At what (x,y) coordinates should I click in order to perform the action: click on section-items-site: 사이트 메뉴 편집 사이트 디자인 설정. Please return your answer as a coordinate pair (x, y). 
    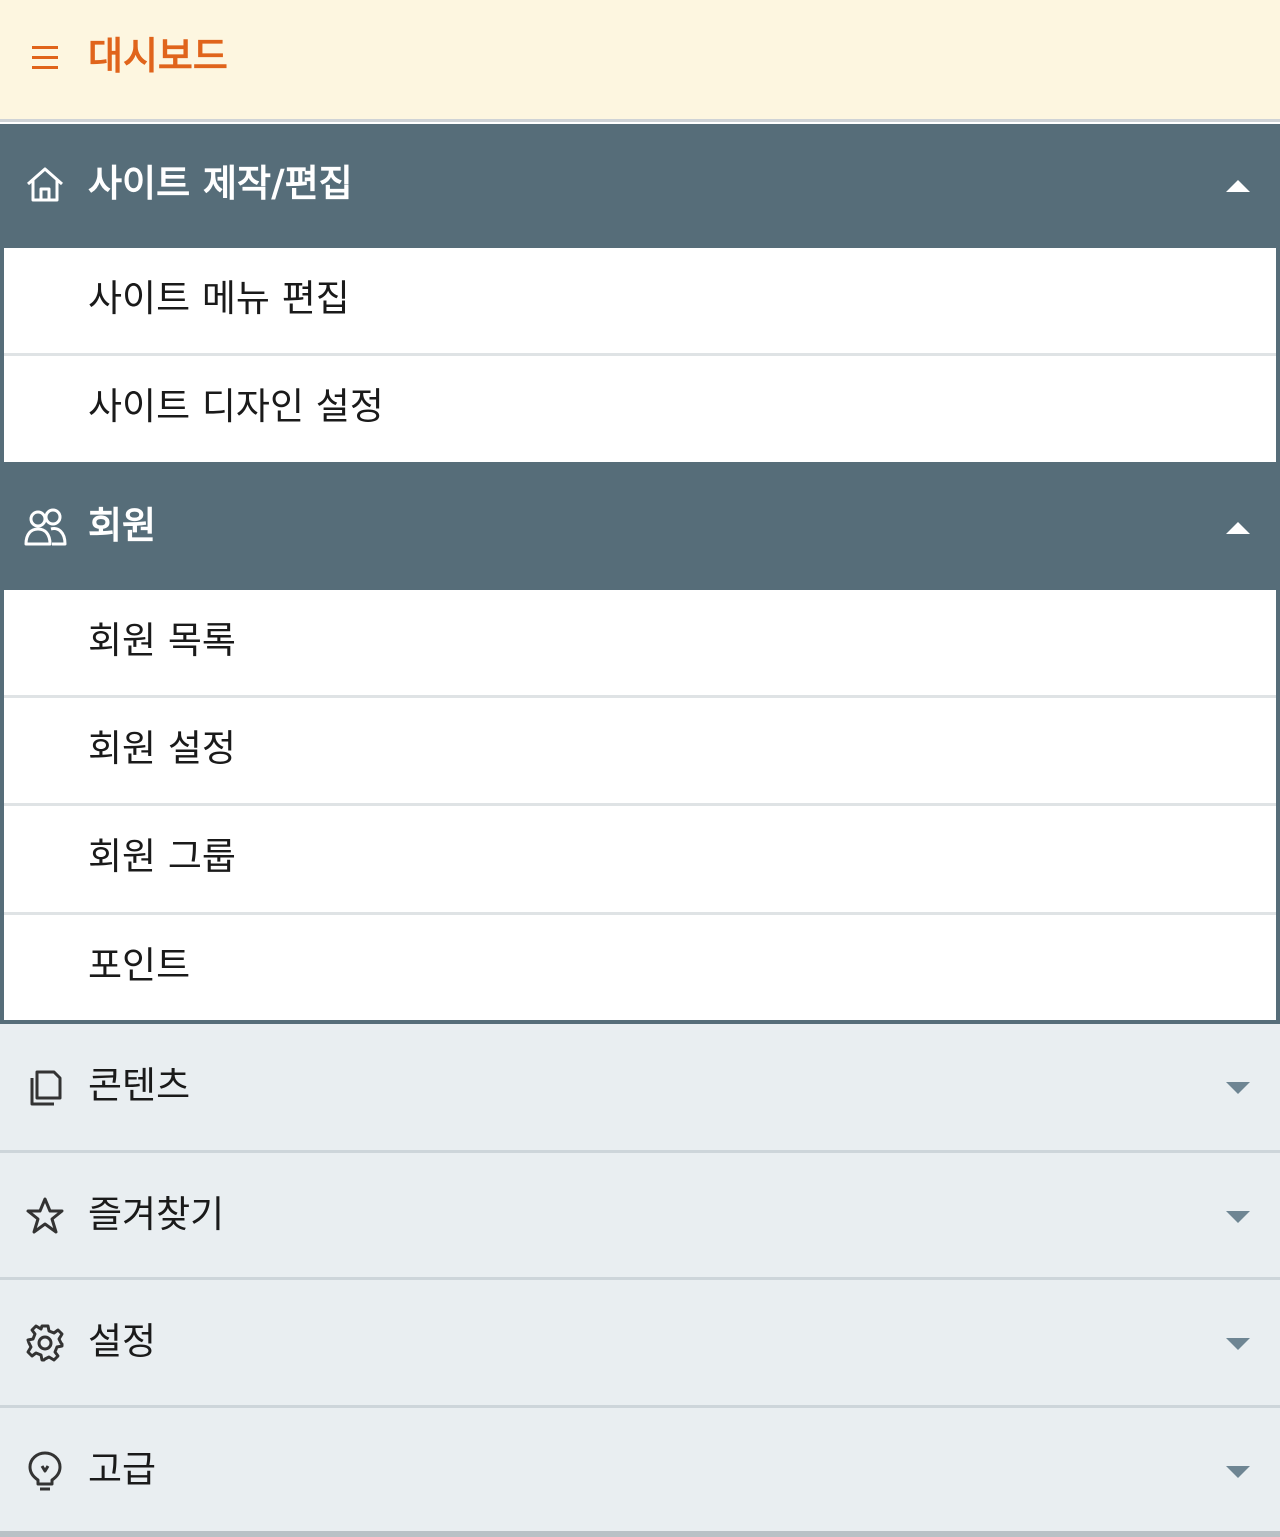
    Looking at the image, I should click on (640, 356).